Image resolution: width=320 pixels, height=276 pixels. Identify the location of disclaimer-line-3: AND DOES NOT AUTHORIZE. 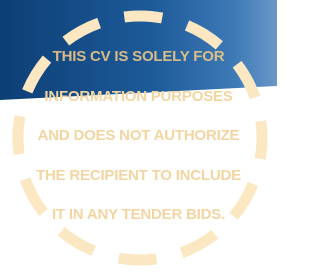
(138, 135).